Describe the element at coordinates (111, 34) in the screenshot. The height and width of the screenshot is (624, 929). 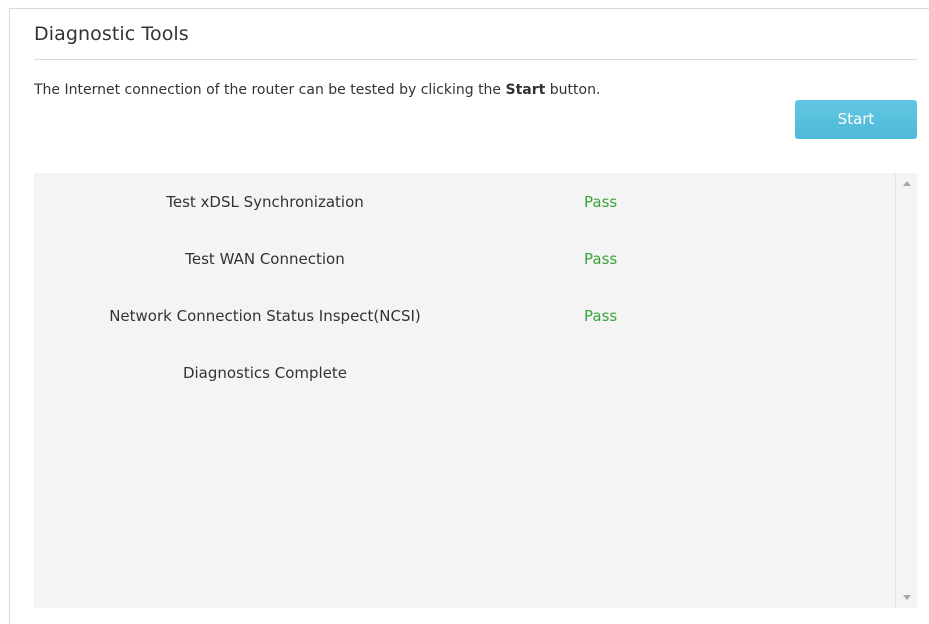
I see `page-title: Diagnostic Tools` at that location.